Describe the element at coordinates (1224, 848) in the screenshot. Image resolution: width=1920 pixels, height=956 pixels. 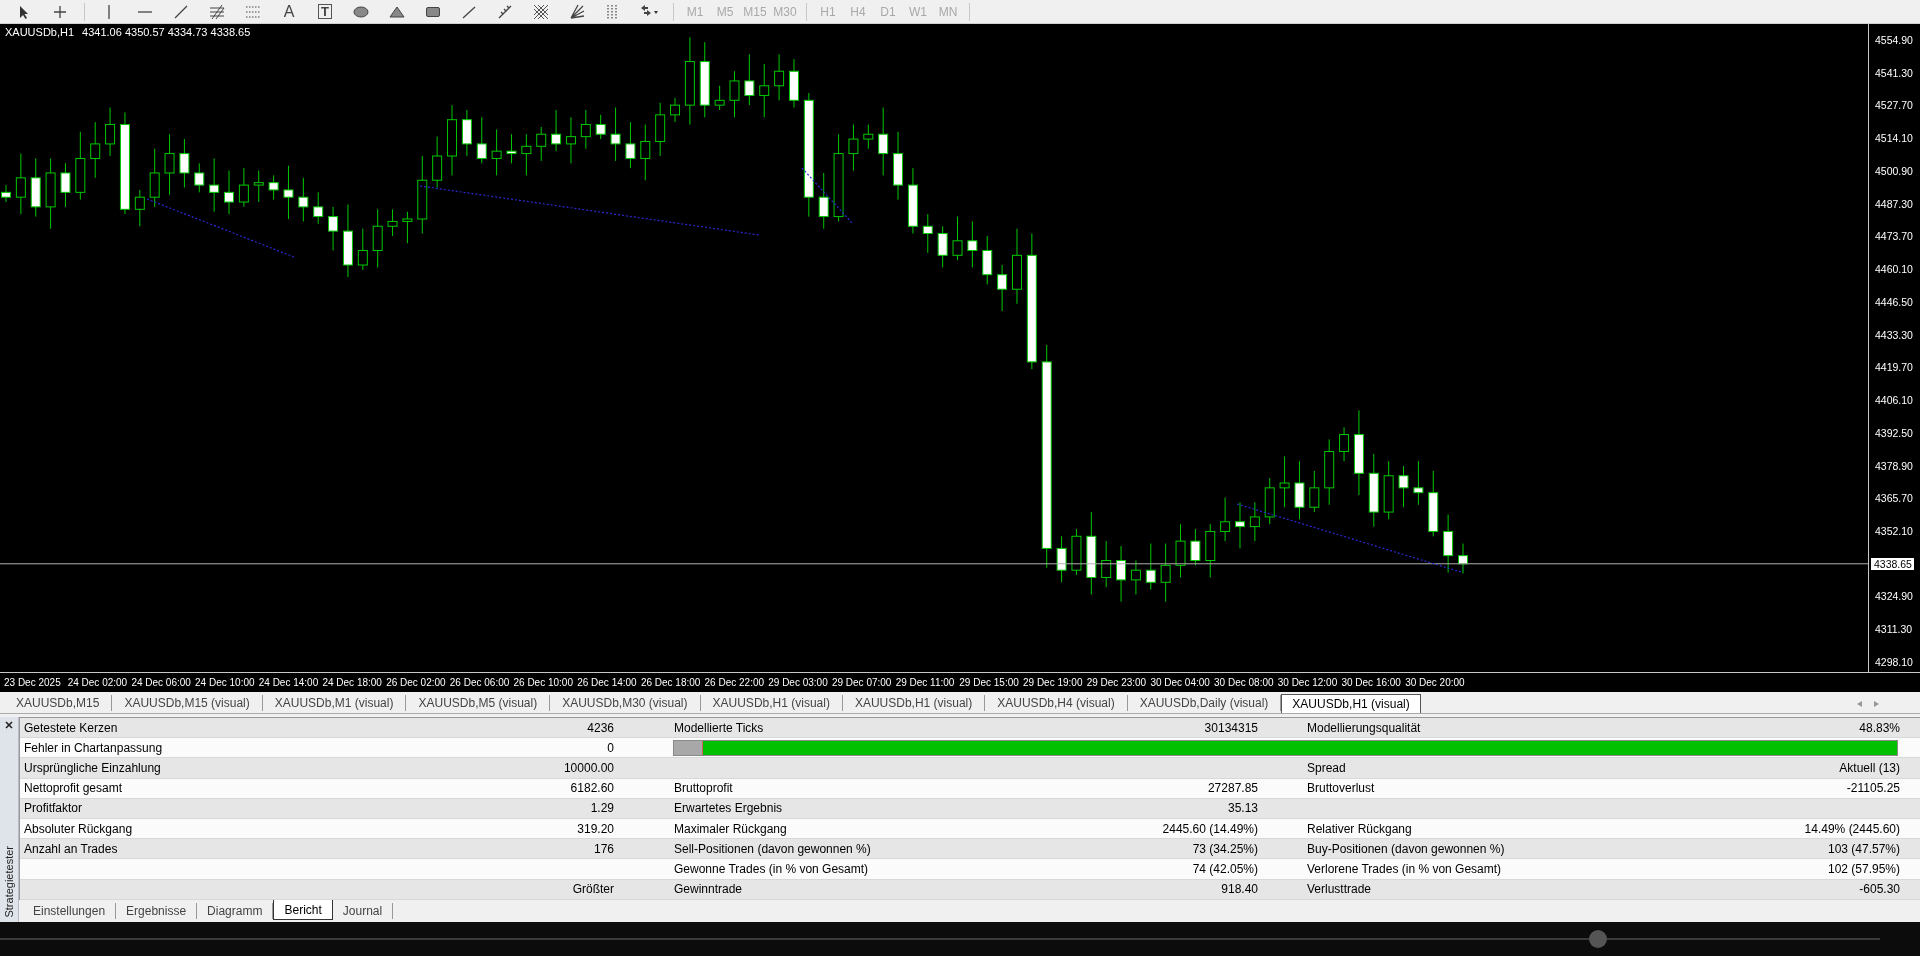
I see `report-value: 73 (34.25%)` at that location.